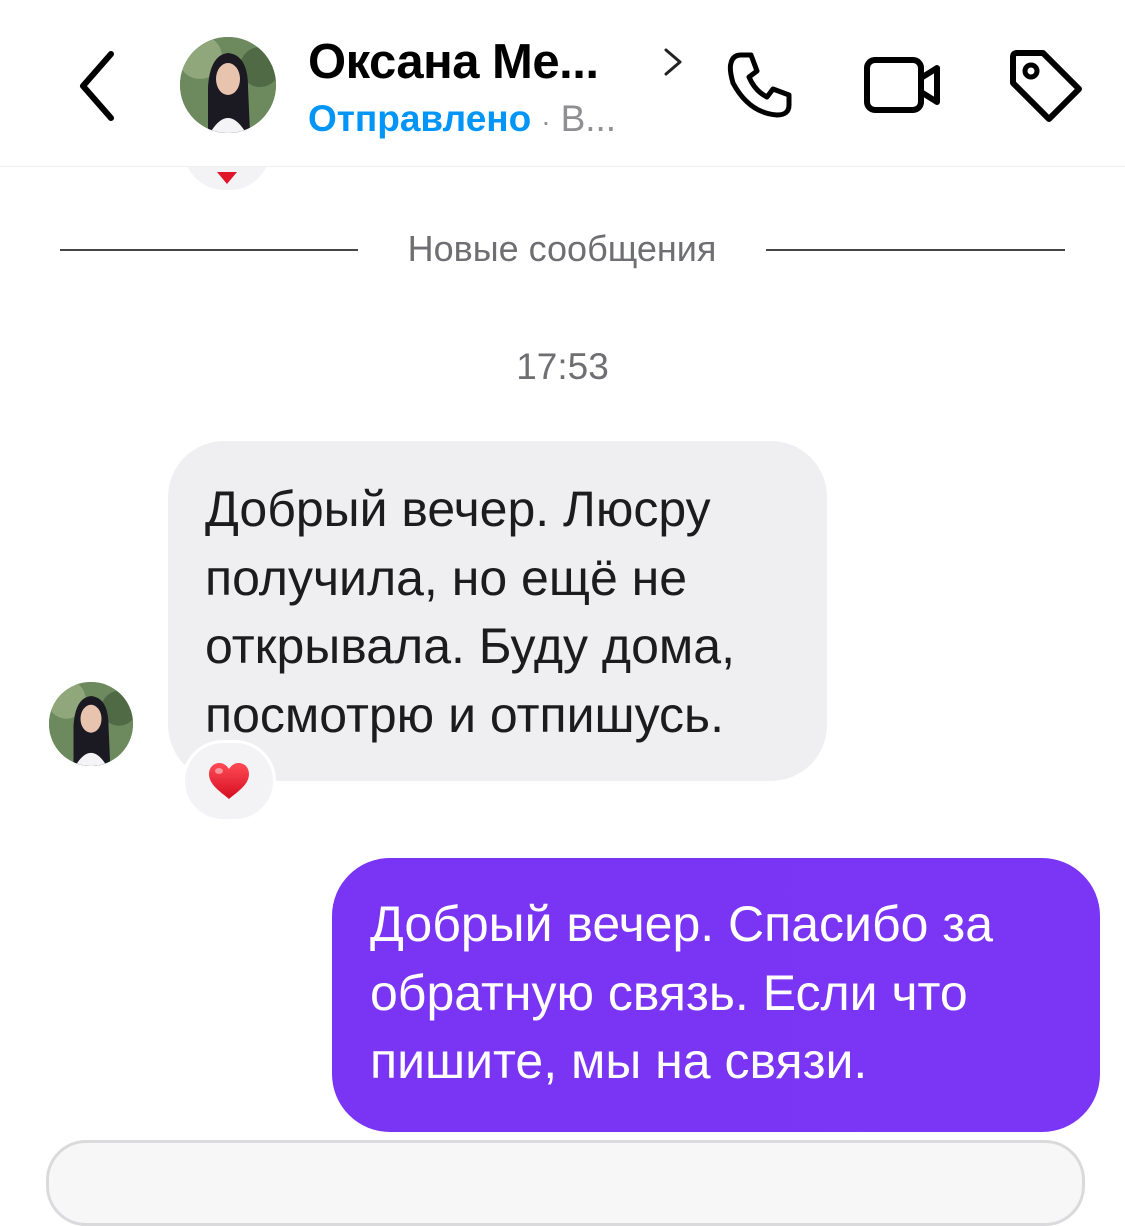  I want to click on video-camera-icon, so click(902, 85).